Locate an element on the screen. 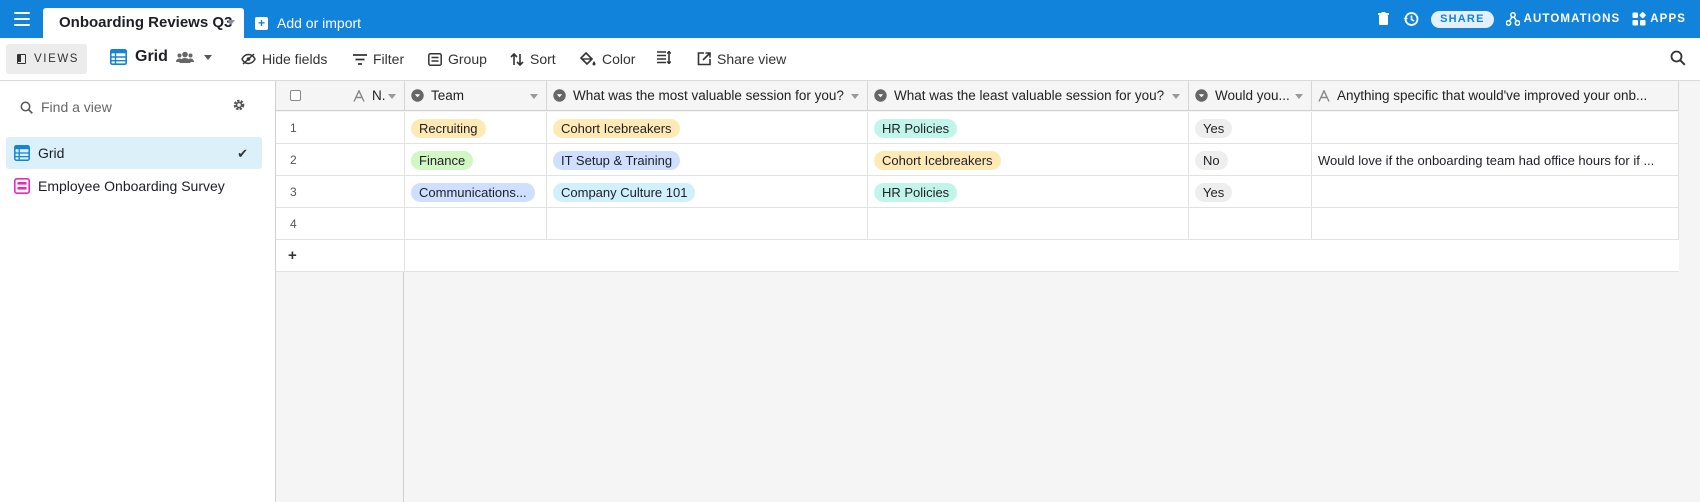 The width and height of the screenshot is (1700, 502). most-valuable-cell is located at coordinates (707, 224).